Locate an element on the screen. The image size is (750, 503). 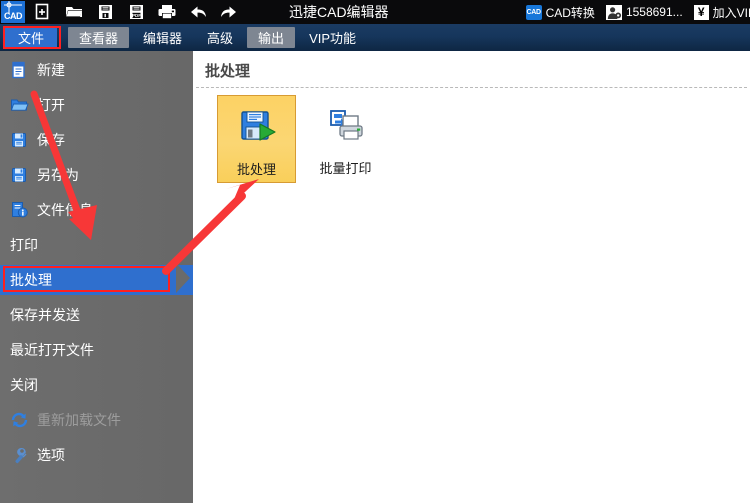
user-account-icon is located at coordinates (613, 12).